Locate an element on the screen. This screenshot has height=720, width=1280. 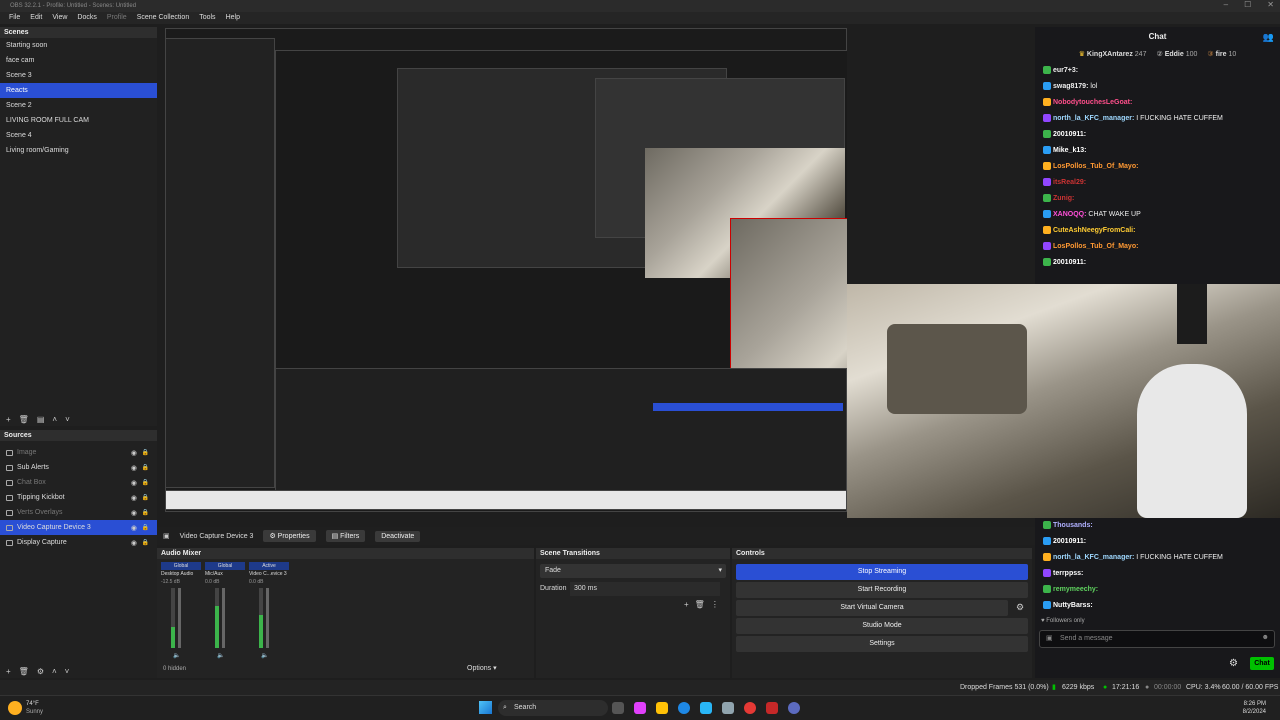
source-item: Verts Overlays ◉ 🔒 is located at coordinates (78, 512).